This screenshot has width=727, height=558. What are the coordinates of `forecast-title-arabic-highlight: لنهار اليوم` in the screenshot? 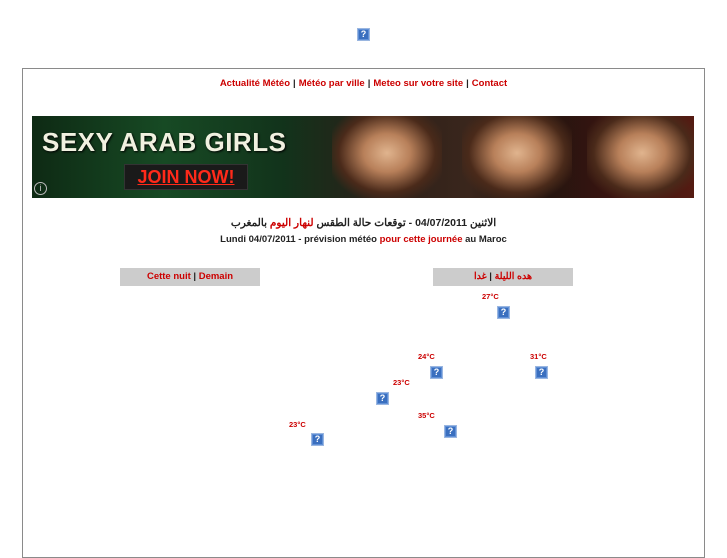 It's located at (291, 223).